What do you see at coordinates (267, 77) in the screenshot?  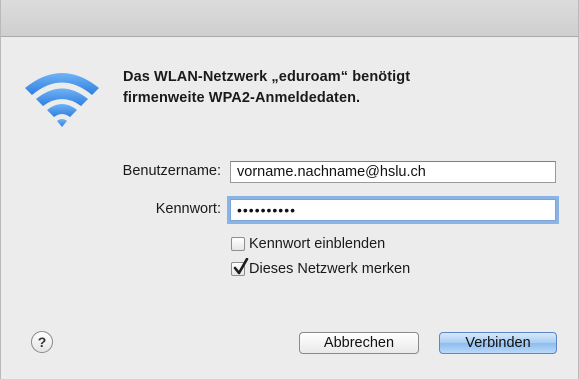 I see `dialog-message-line-1: Das WLAN-Netzwerk „eduroam“ benötigt` at bounding box center [267, 77].